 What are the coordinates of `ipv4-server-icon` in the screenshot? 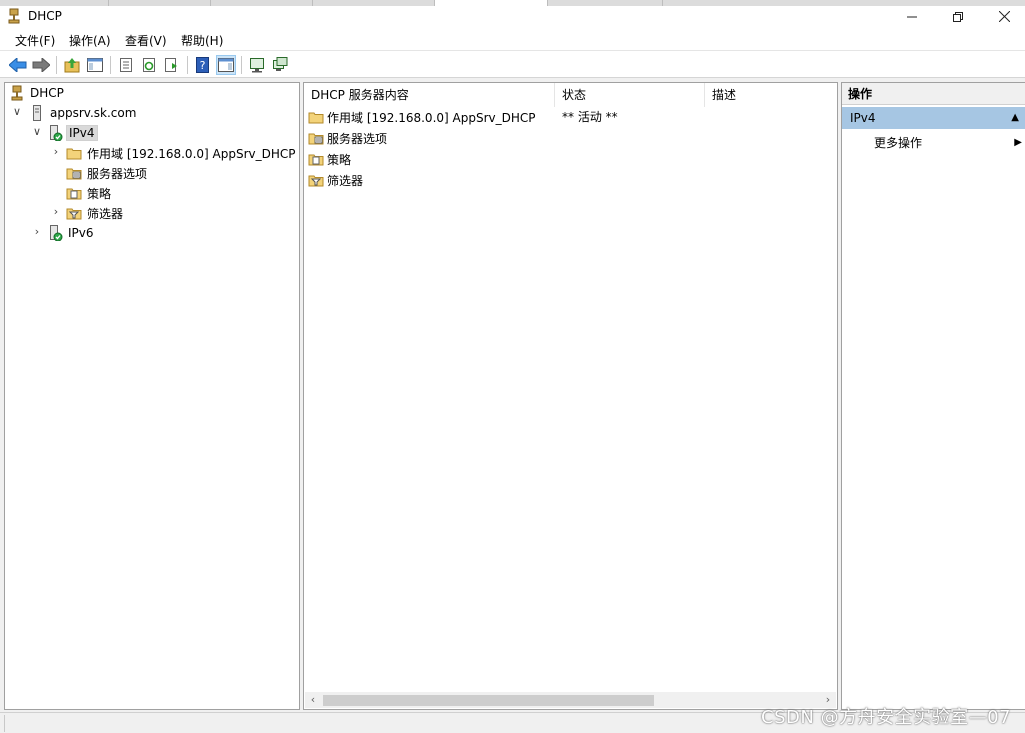 It's located at (56, 133).